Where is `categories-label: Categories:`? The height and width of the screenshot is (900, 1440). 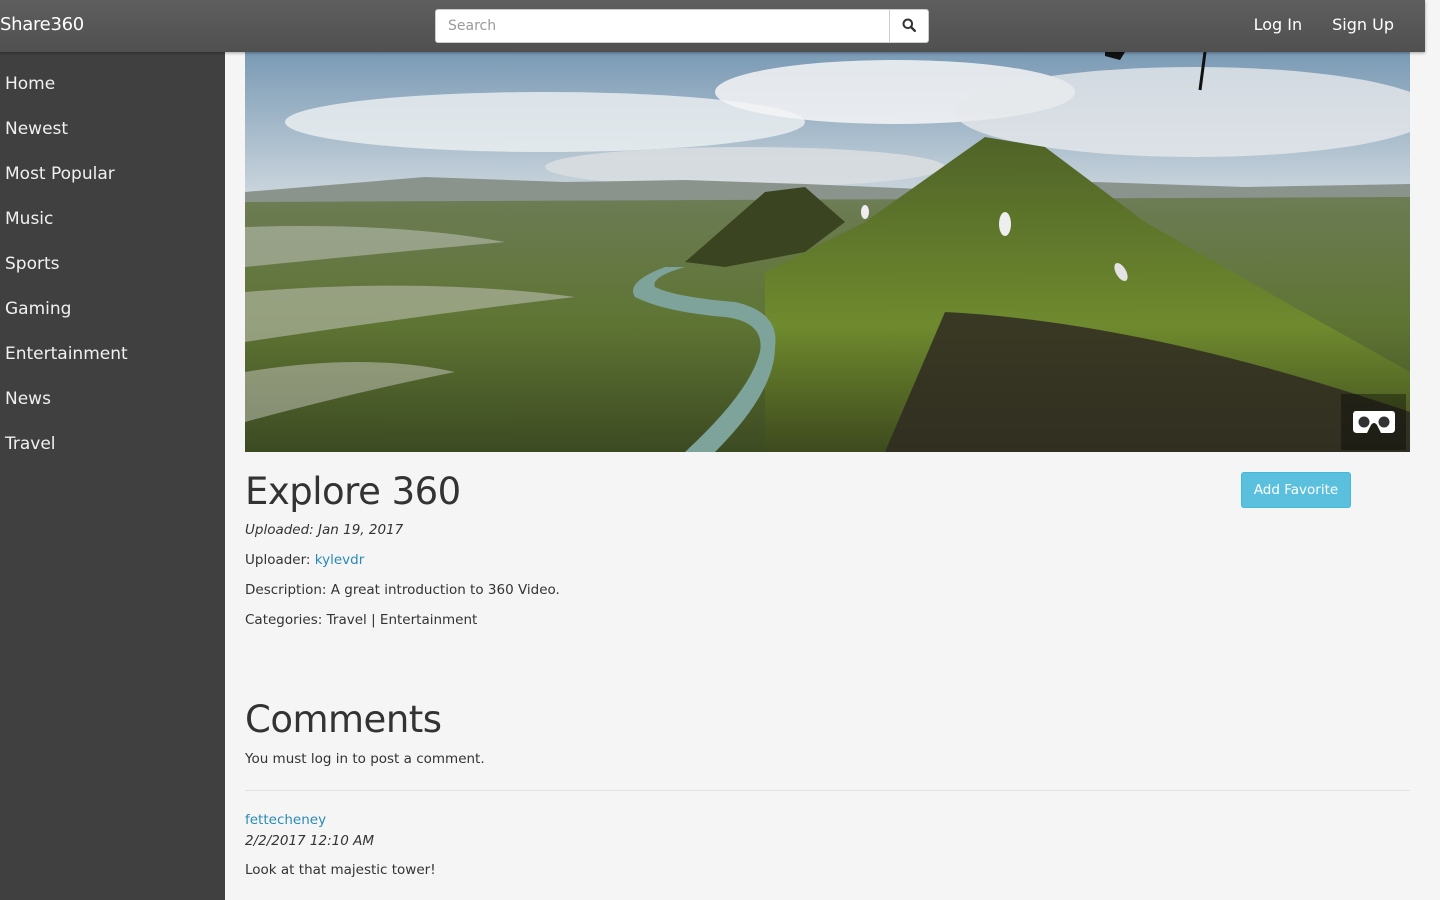 categories-label: Categories: is located at coordinates (284, 620).